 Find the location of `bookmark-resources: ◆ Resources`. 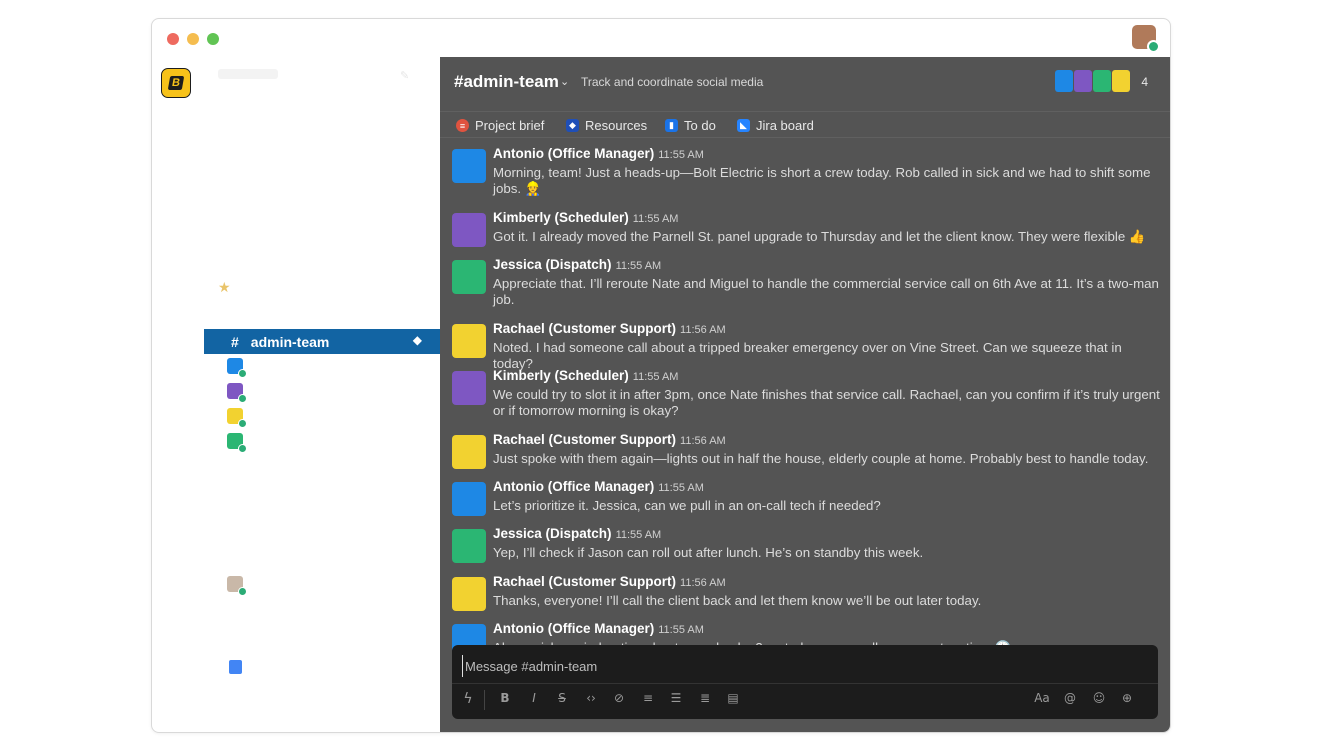

bookmark-resources: ◆ Resources is located at coordinates (606, 125).